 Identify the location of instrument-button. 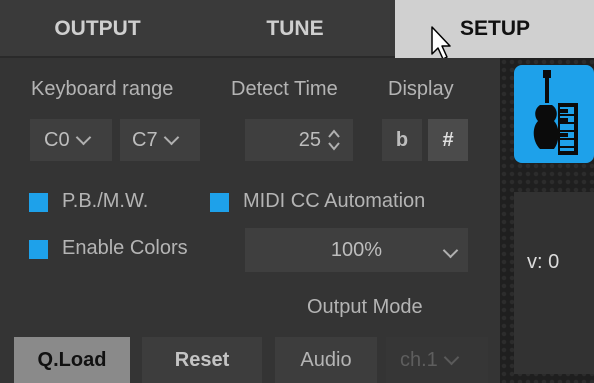
(554, 114).